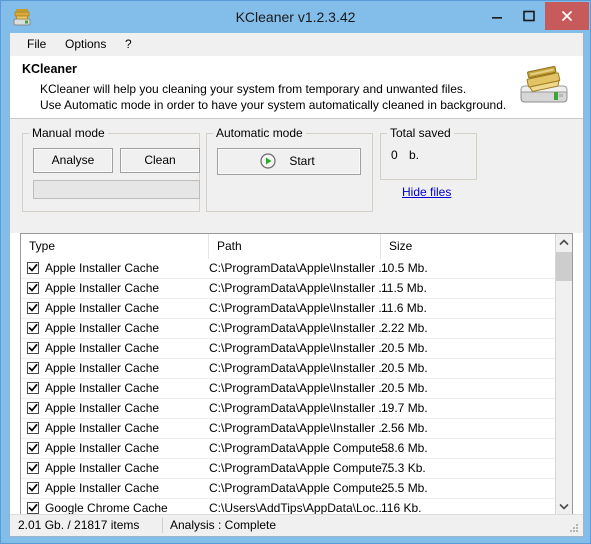 The height and width of the screenshot is (544, 591). I want to click on scrollbar-thumb, so click(564, 266).